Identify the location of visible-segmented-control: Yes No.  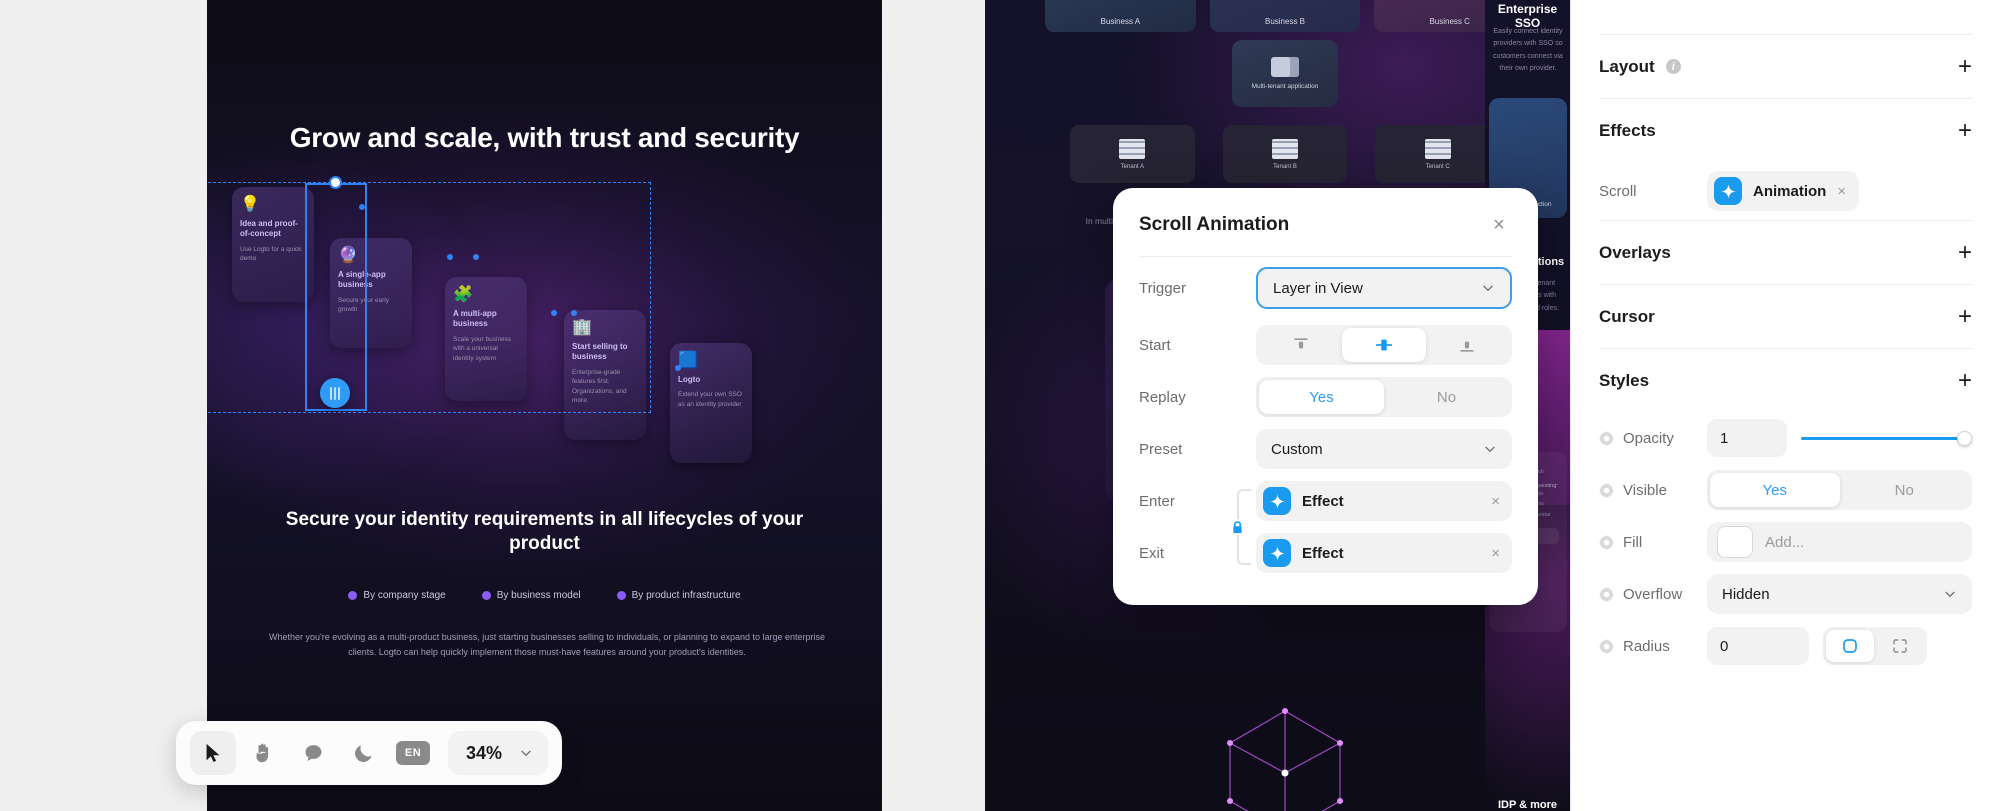
(1839, 490).